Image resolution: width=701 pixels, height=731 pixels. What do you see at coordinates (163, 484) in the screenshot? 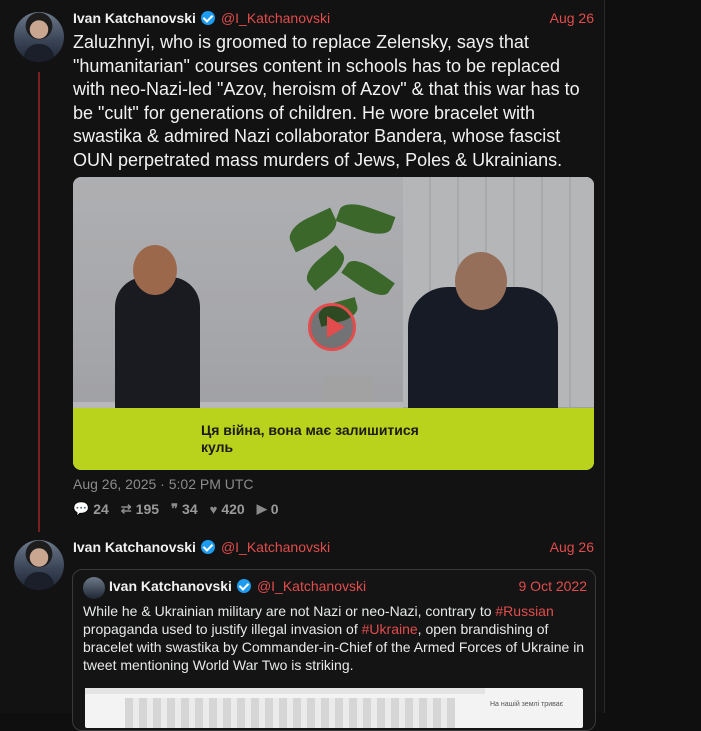
I see `tweet-timestamp: Aug 26, 2025 · 5:02 PM UTC` at bounding box center [163, 484].